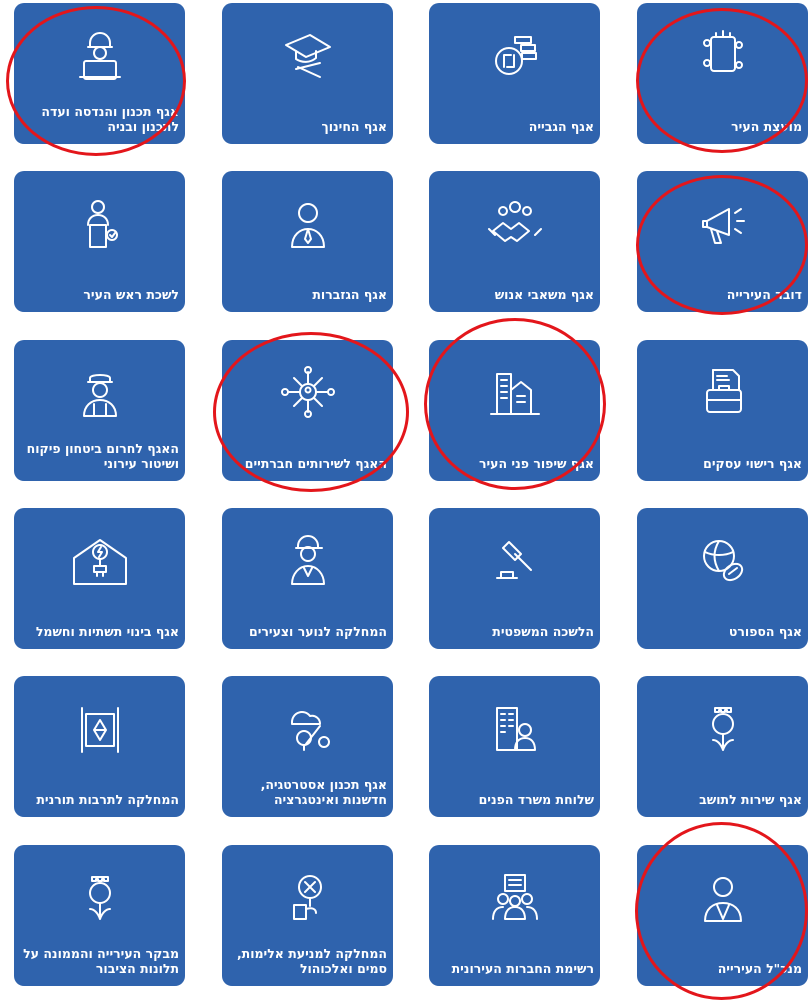 The width and height of the screenshot is (808, 1000). Describe the element at coordinates (100, 559) in the screenshot. I see `house-electric-icon` at that location.